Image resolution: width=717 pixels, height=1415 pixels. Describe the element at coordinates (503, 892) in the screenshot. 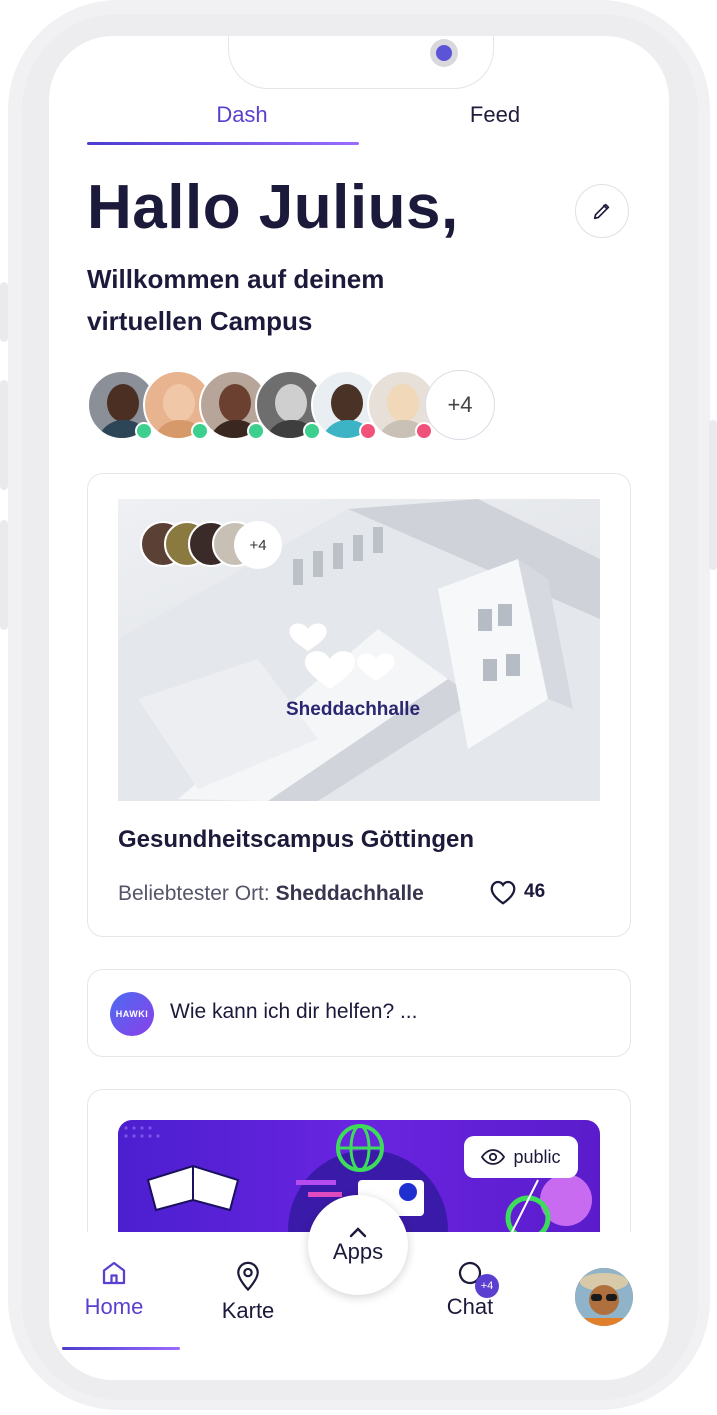

I see `heart-icon` at that location.